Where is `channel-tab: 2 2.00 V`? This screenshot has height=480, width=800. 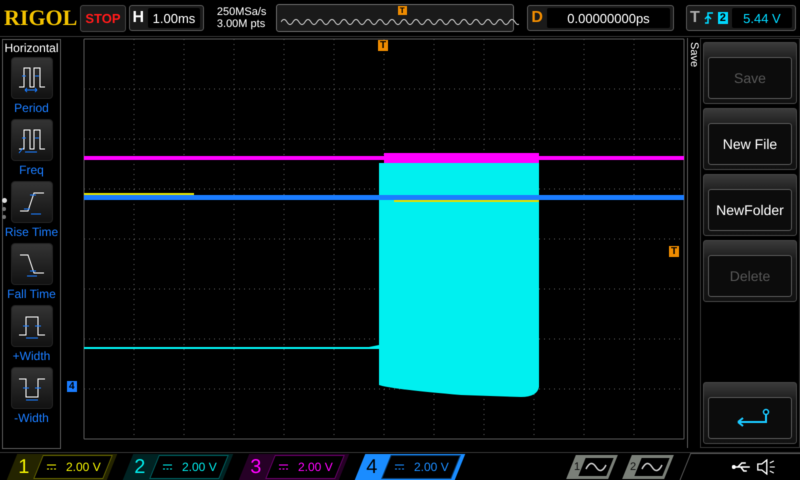
channel-tab: 2 2.00 V is located at coordinates (178, 467).